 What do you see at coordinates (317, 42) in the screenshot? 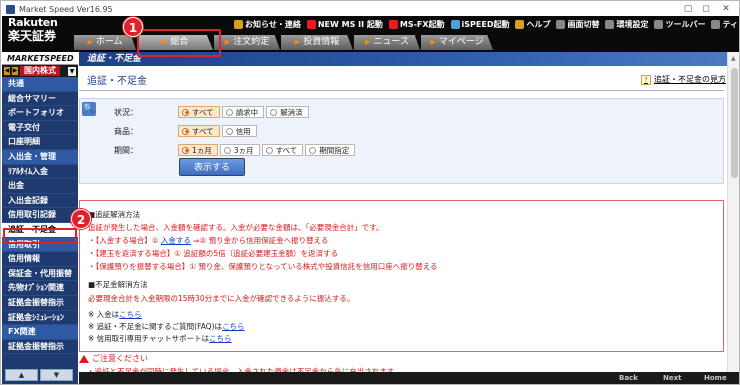
I see `tab-3: ▶ 投資情報` at bounding box center [317, 42].